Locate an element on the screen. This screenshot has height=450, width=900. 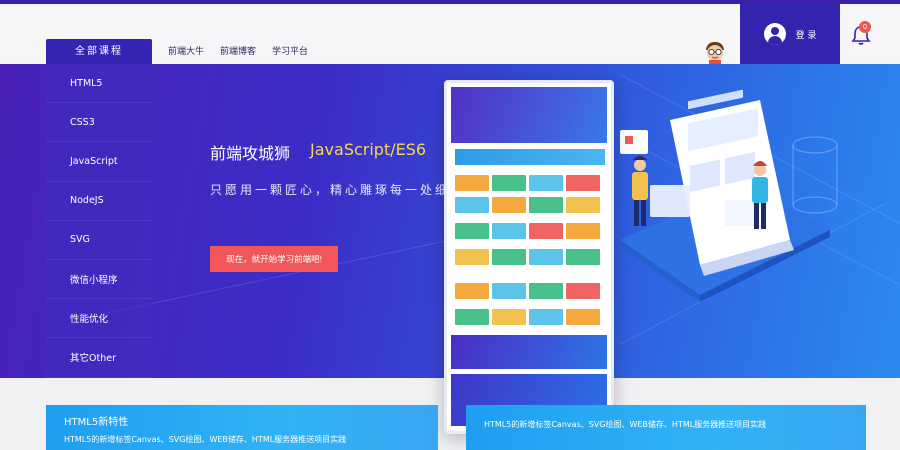
sidebar-item-mini-program: 微信小程序 is located at coordinates (99, 280).